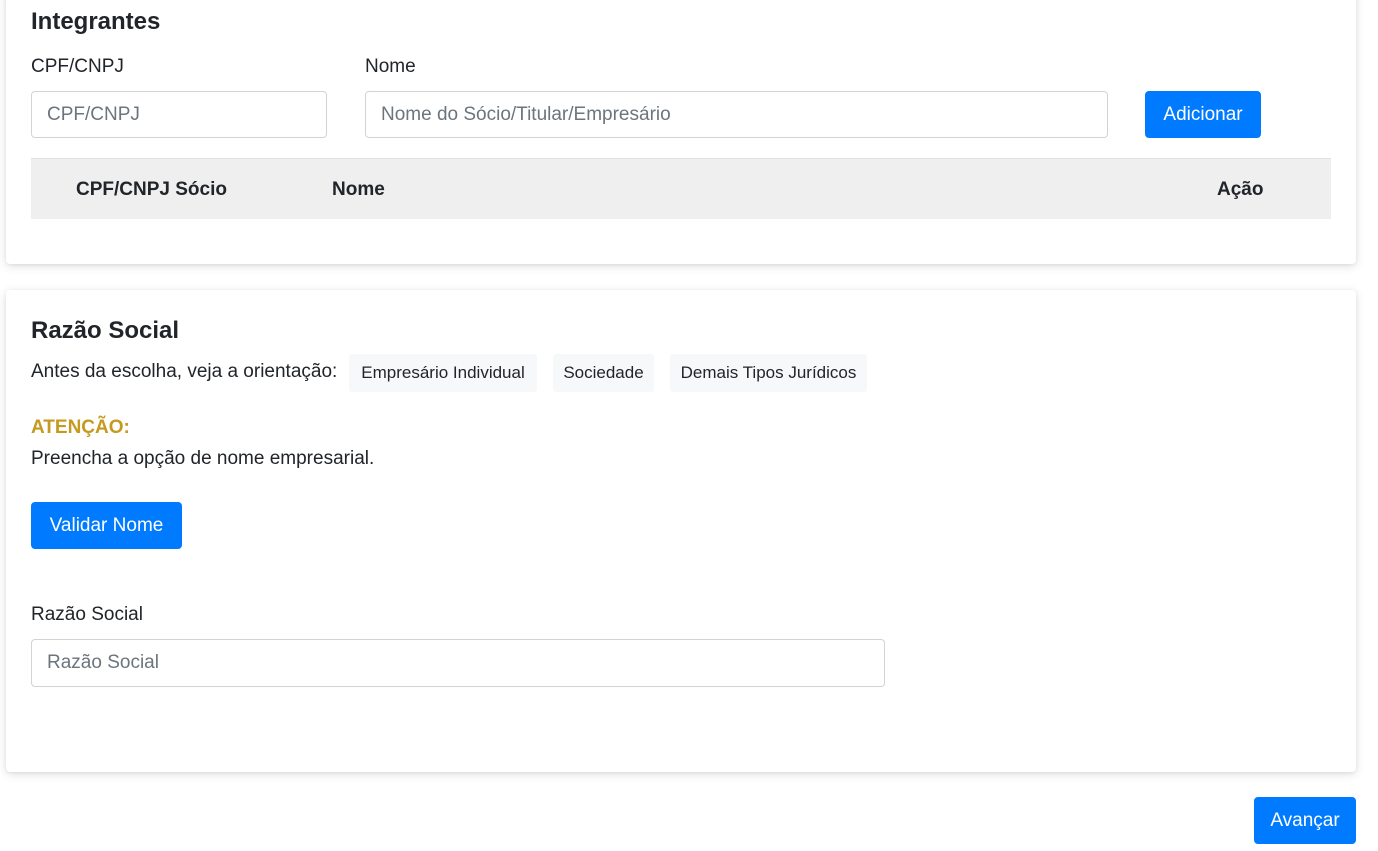 Image resolution: width=1378 pixels, height=851 pixels. What do you see at coordinates (603, 373) in the screenshot?
I see `orientation-link-sociedade: Sociedade` at bounding box center [603, 373].